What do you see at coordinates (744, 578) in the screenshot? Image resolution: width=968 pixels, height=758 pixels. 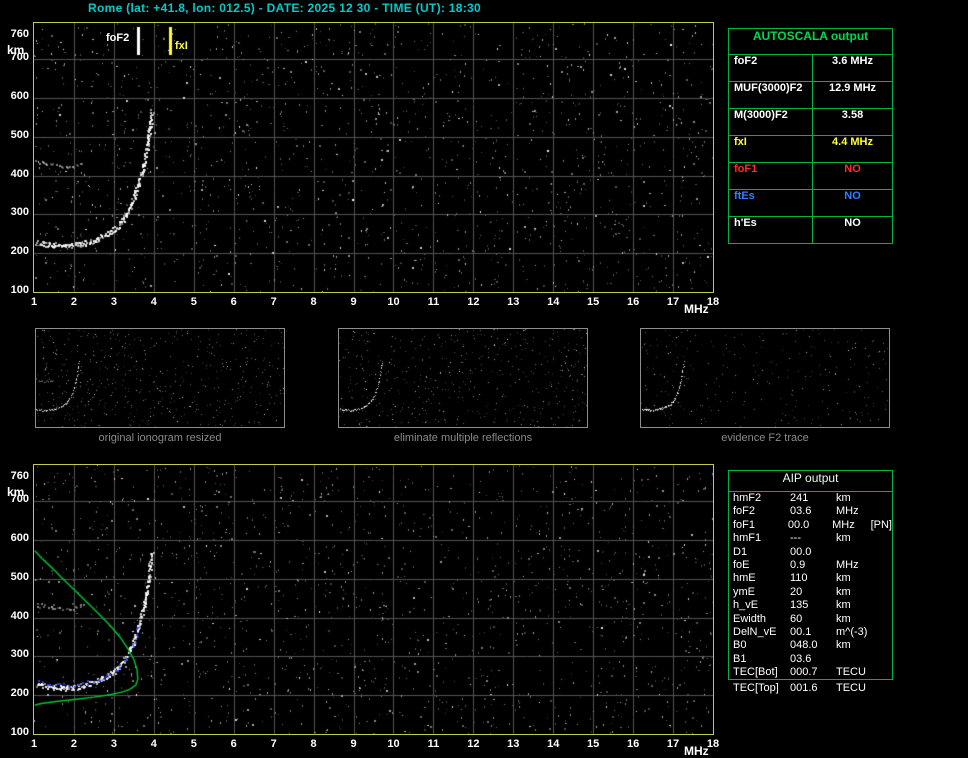 I see `aip-row-label: hmE` at bounding box center [744, 578].